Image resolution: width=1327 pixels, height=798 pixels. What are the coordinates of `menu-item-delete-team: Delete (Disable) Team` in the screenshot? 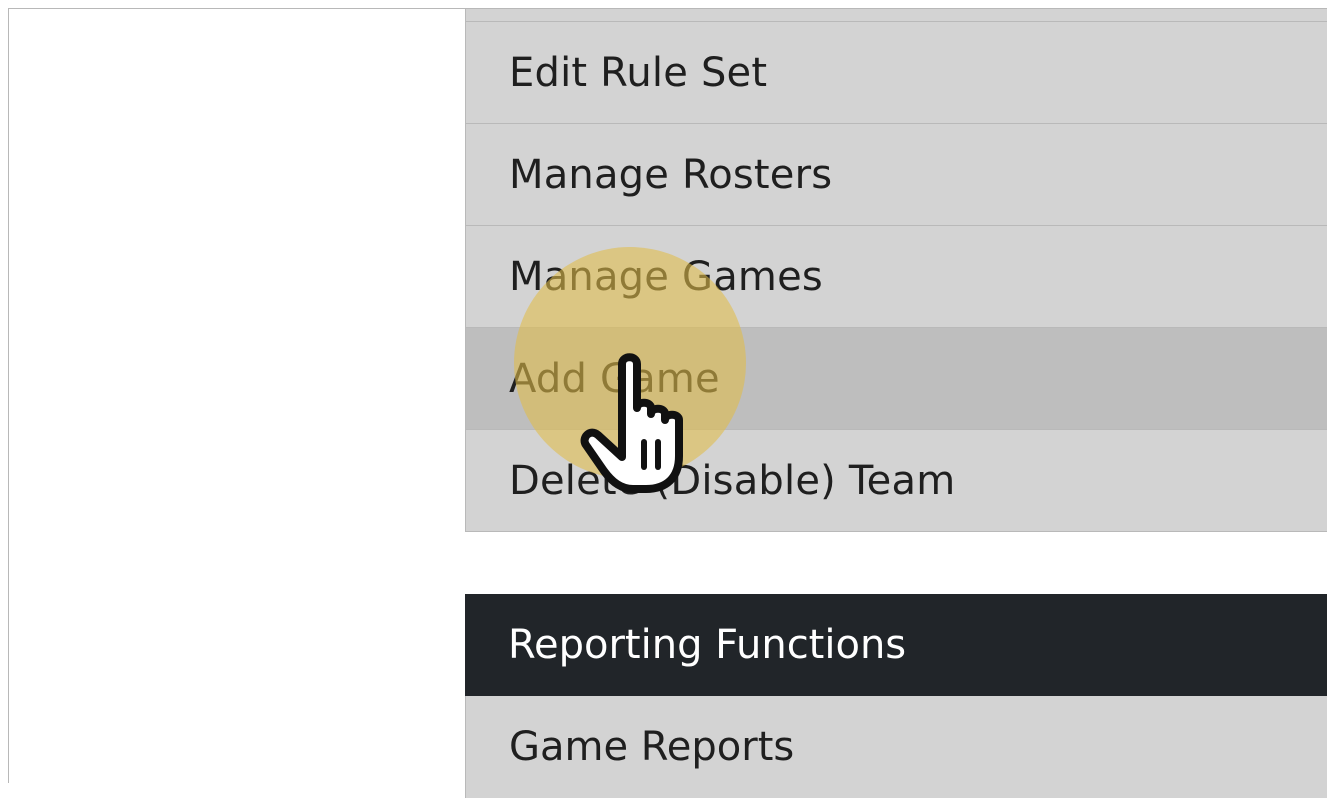 It's located at (896, 481).